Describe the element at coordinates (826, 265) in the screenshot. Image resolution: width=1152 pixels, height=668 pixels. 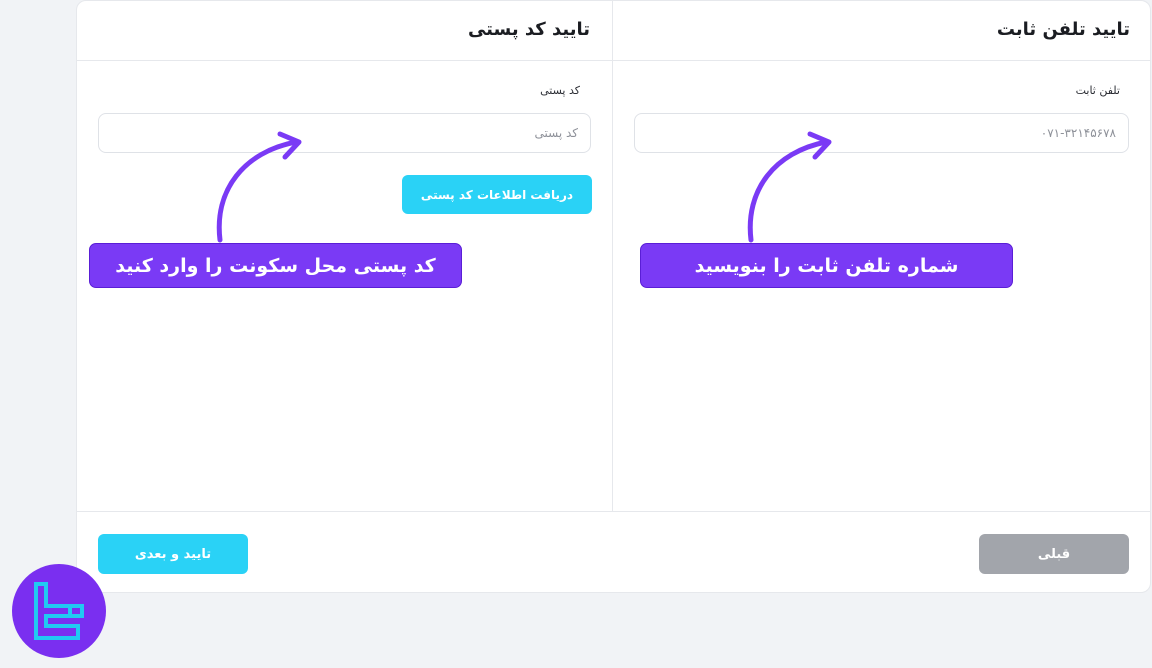
I see `phone-callout: شماره تلفن ثابت را بنویسید` at that location.